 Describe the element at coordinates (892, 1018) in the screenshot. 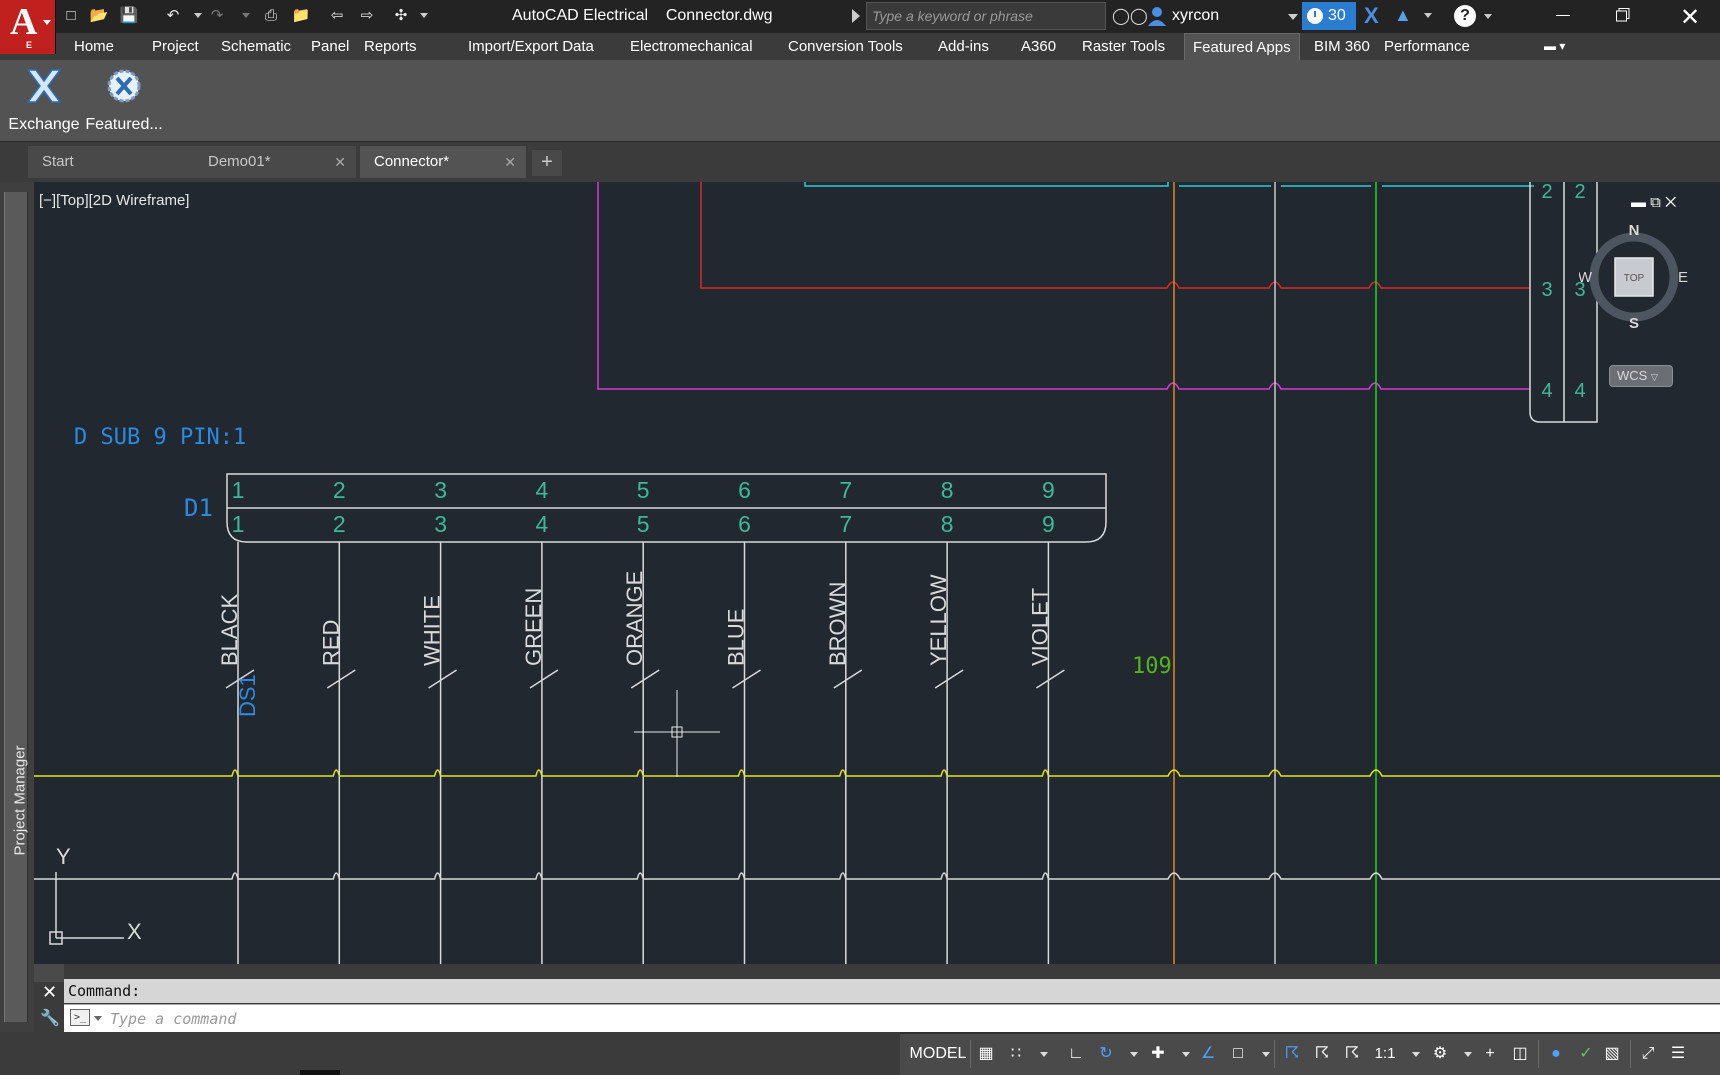

I see `command-input: Type a command` at that location.